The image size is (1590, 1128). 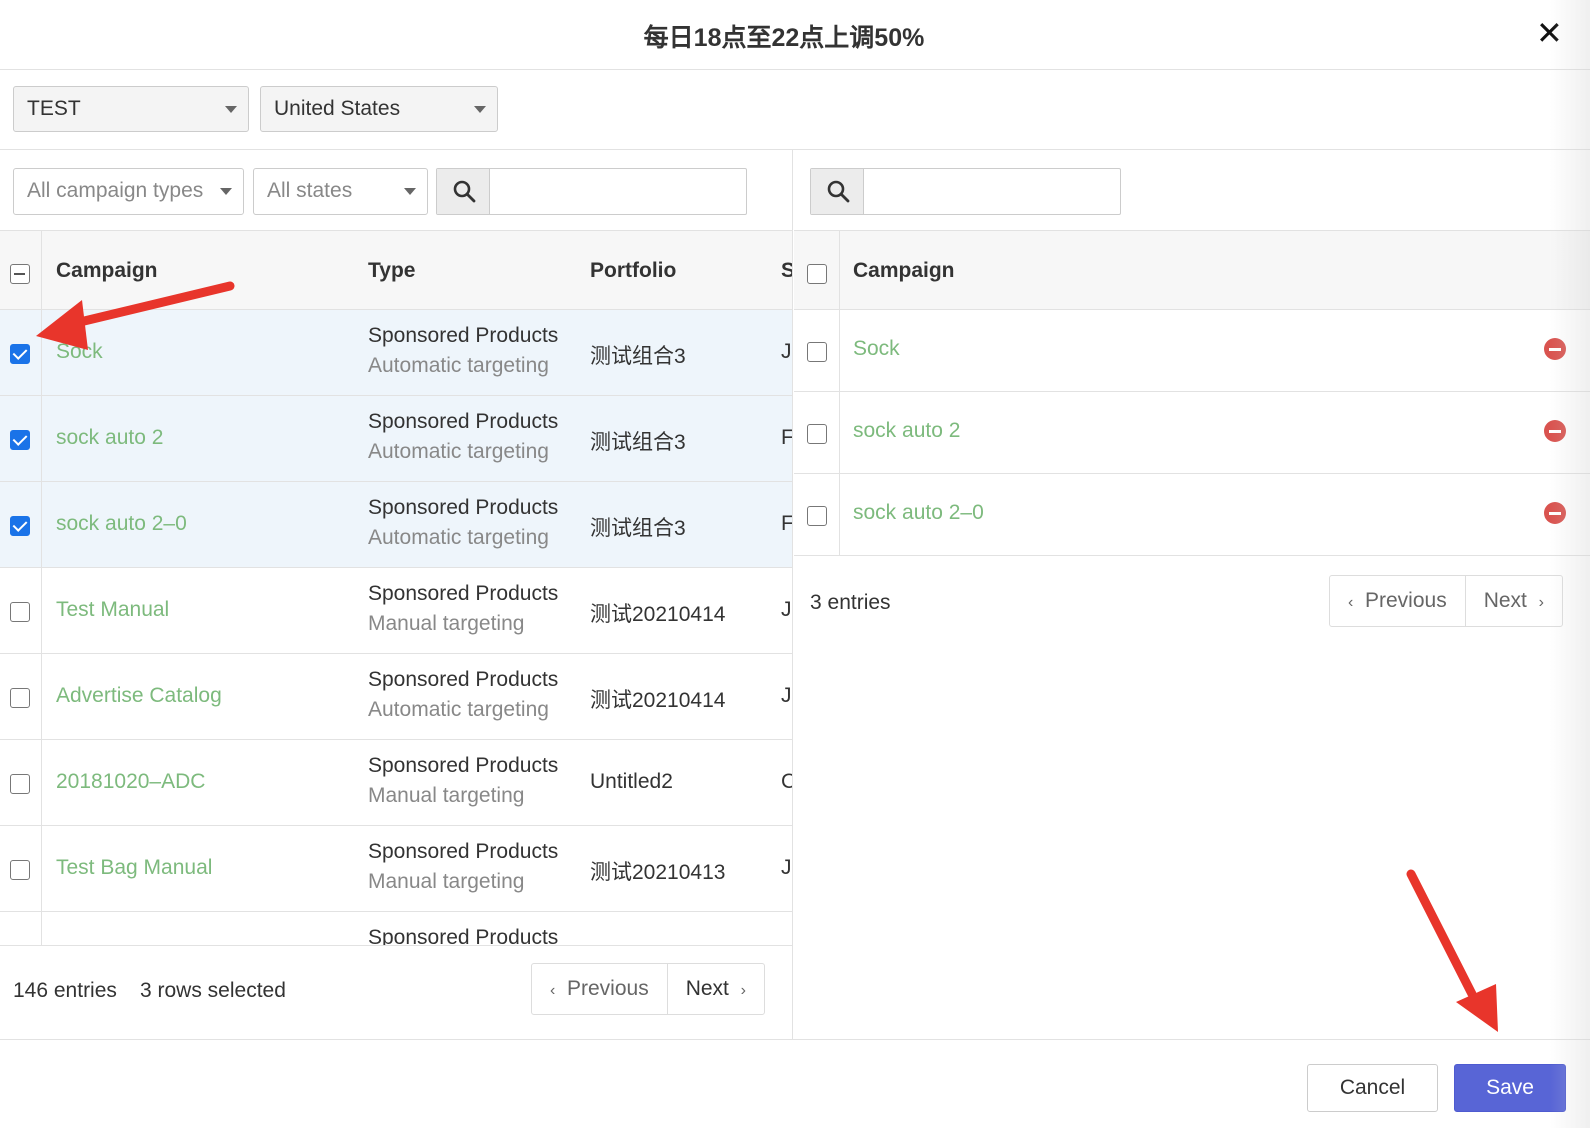 I want to click on account-select: TEST, so click(x=131, y=109).